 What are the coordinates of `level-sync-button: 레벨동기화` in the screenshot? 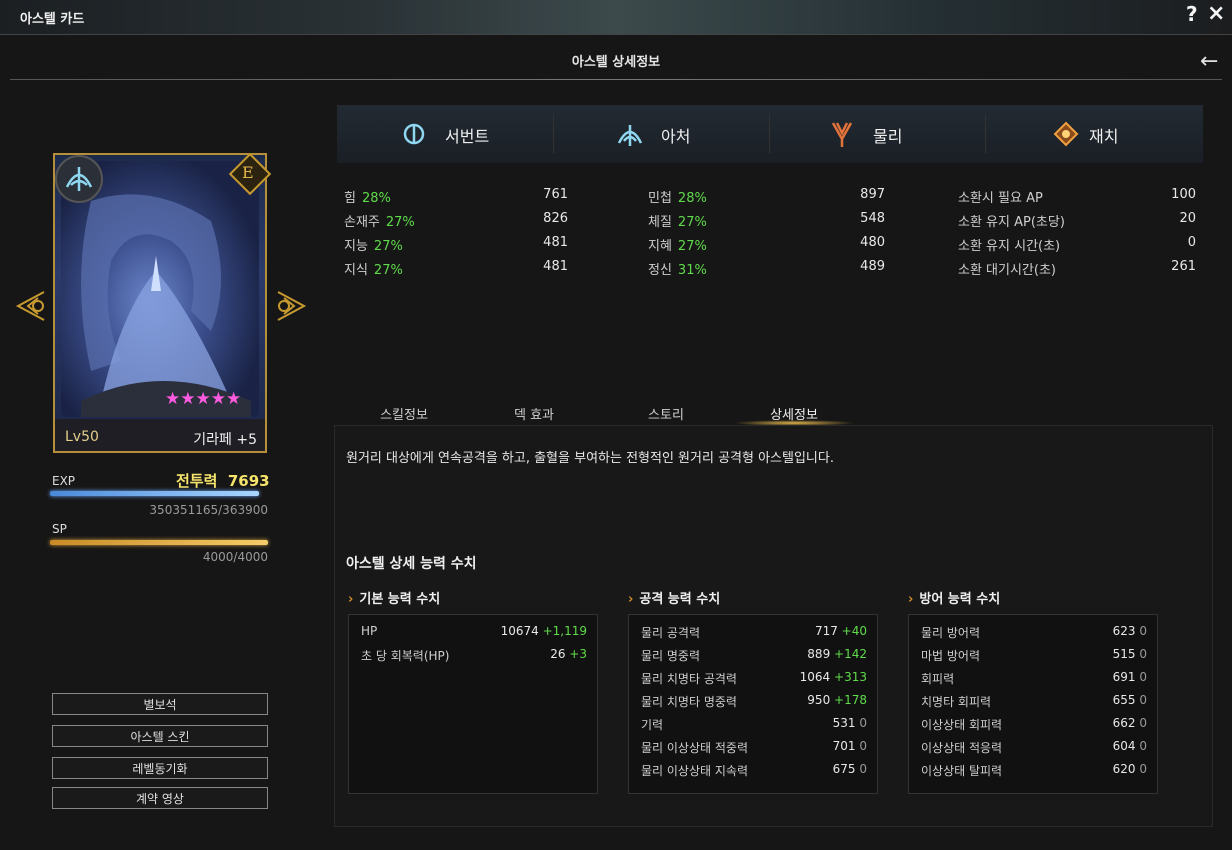 It's located at (160, 768).